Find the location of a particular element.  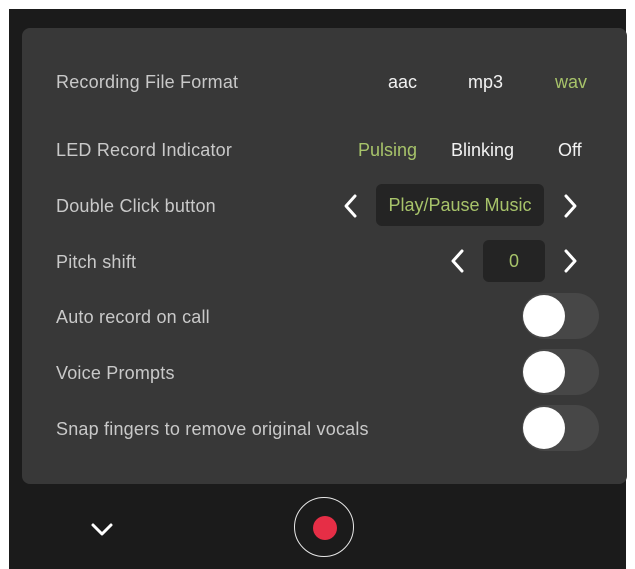

voice-prompts-label: Voice Prompts is located at coordinates (115, 373).